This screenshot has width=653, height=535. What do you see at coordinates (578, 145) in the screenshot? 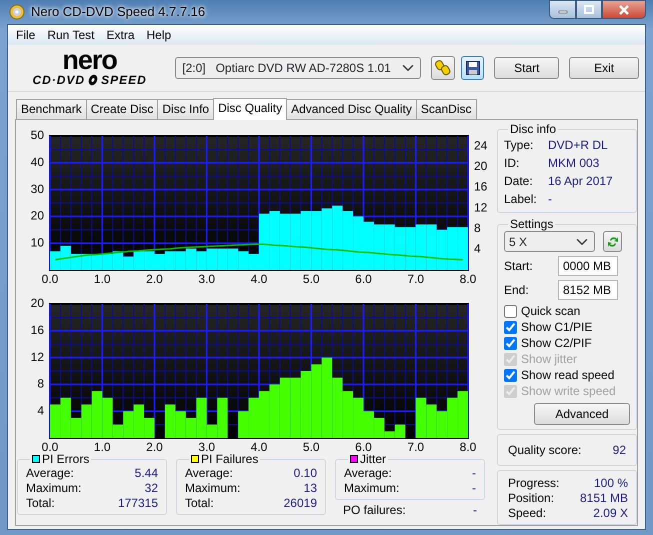
I see `info-value: DVD+R DL` at bounding box center [578, 145].